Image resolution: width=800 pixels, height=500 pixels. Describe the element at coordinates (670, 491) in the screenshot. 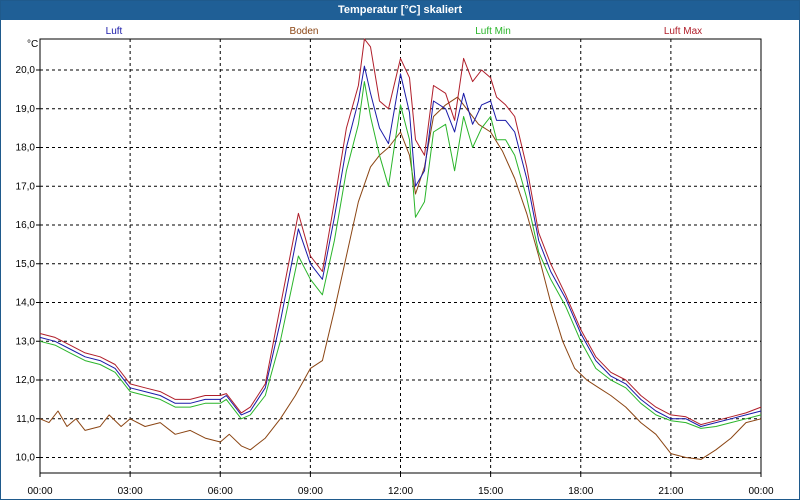

I see `x-tick-time: 21:00` at that location.